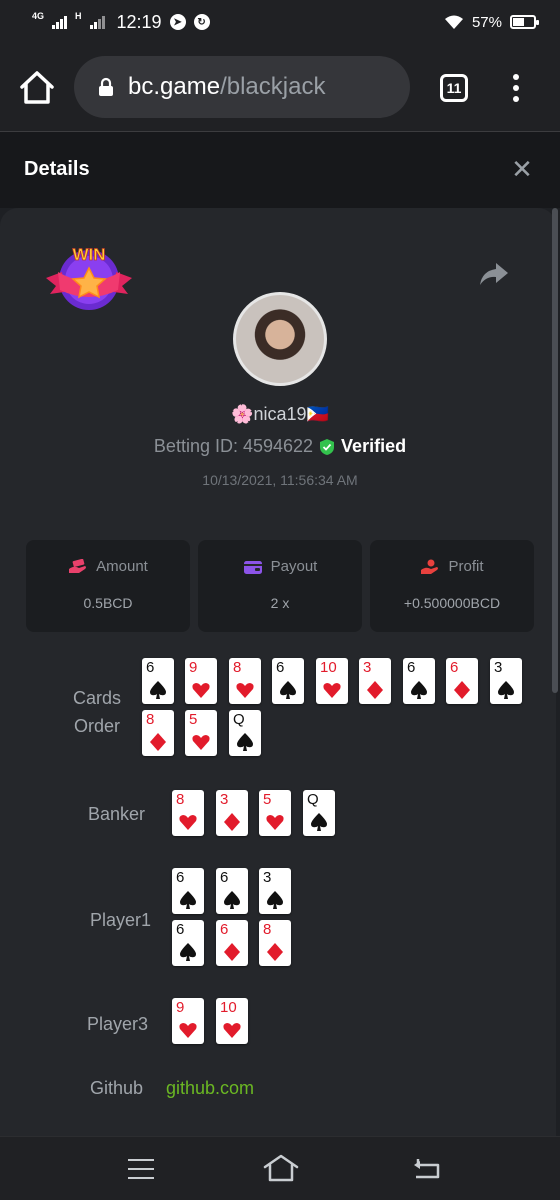 The height and width of the screenshot is (1200, 560). Describe the element at coordinates (201, 681) in the screenshot. I see `order-card: 9` at that location.